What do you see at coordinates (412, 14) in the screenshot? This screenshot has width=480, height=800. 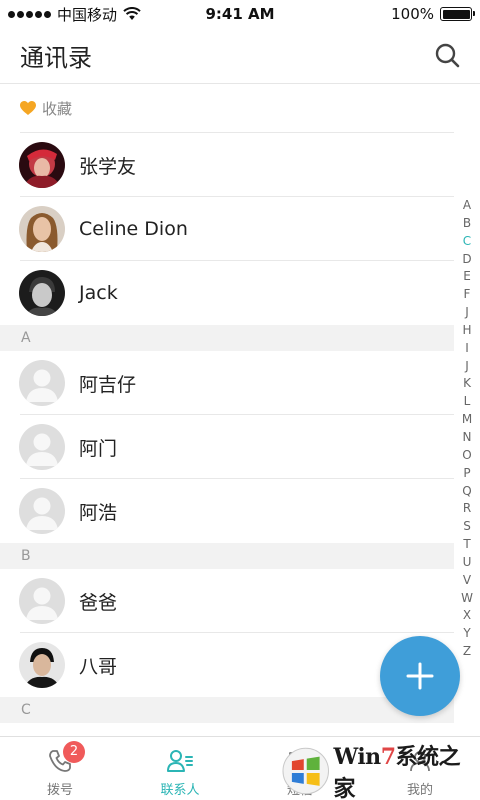 I see `battery-percent: 100%` at bounding box center [412, 14].